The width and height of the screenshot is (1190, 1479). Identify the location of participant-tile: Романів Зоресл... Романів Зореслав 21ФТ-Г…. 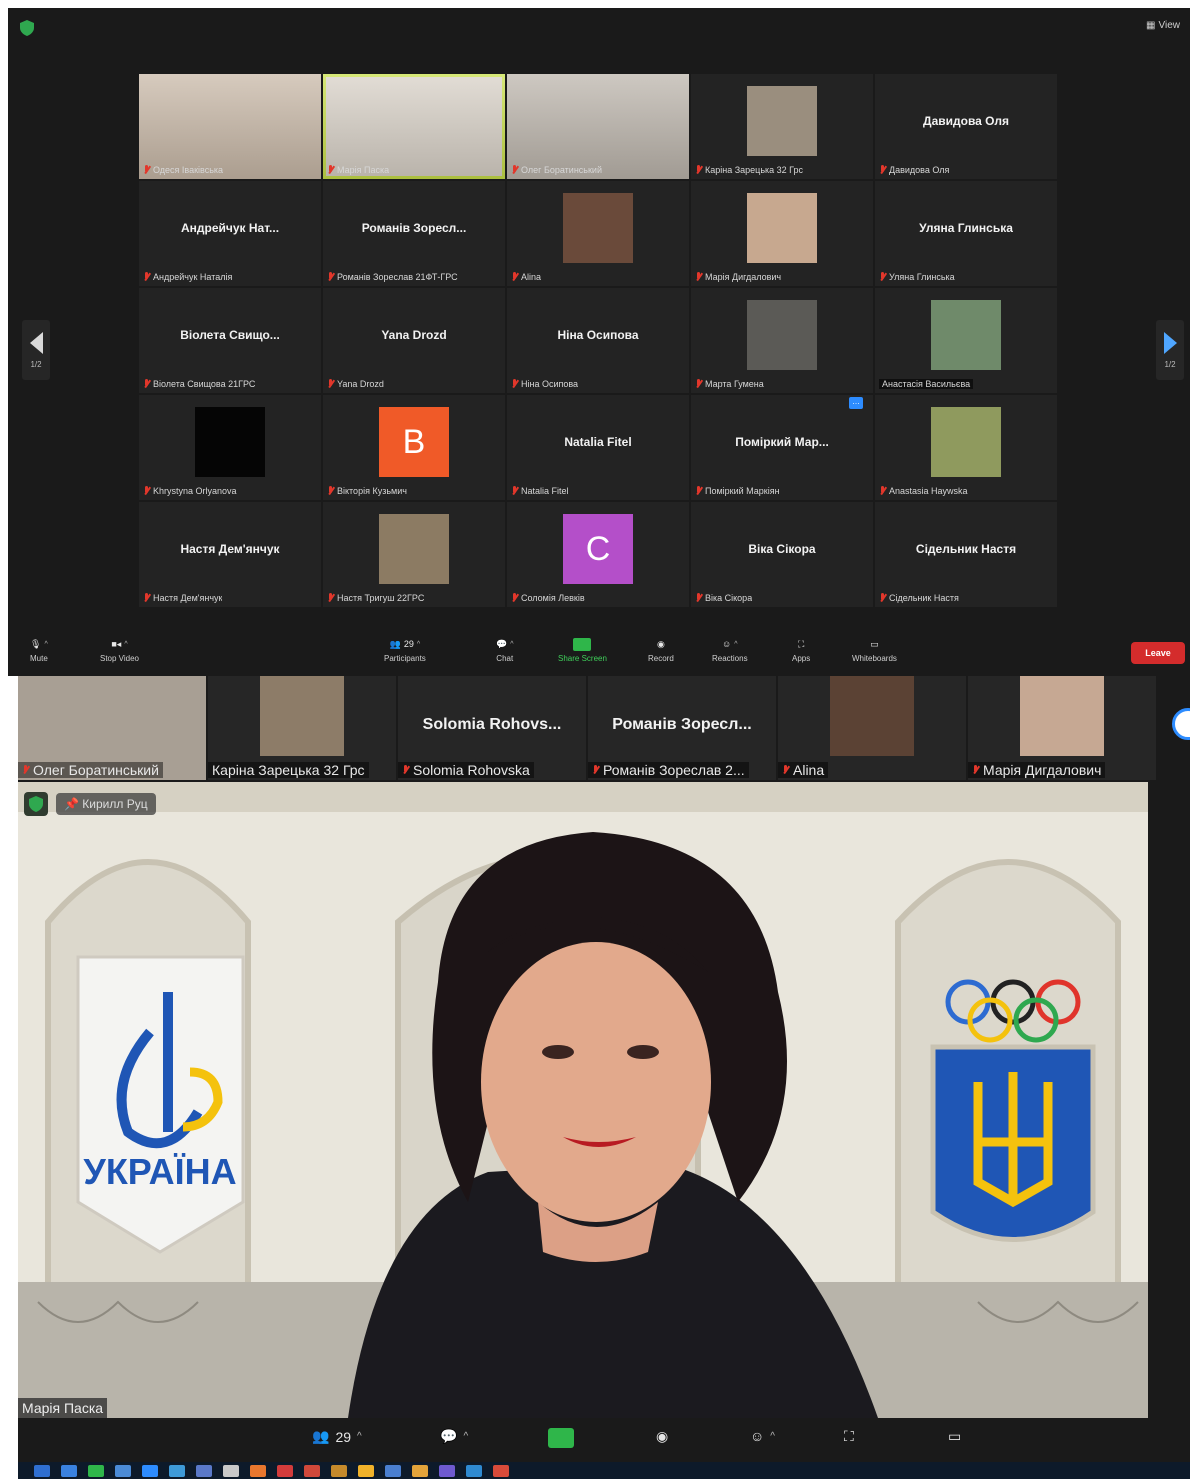
(414, 233).